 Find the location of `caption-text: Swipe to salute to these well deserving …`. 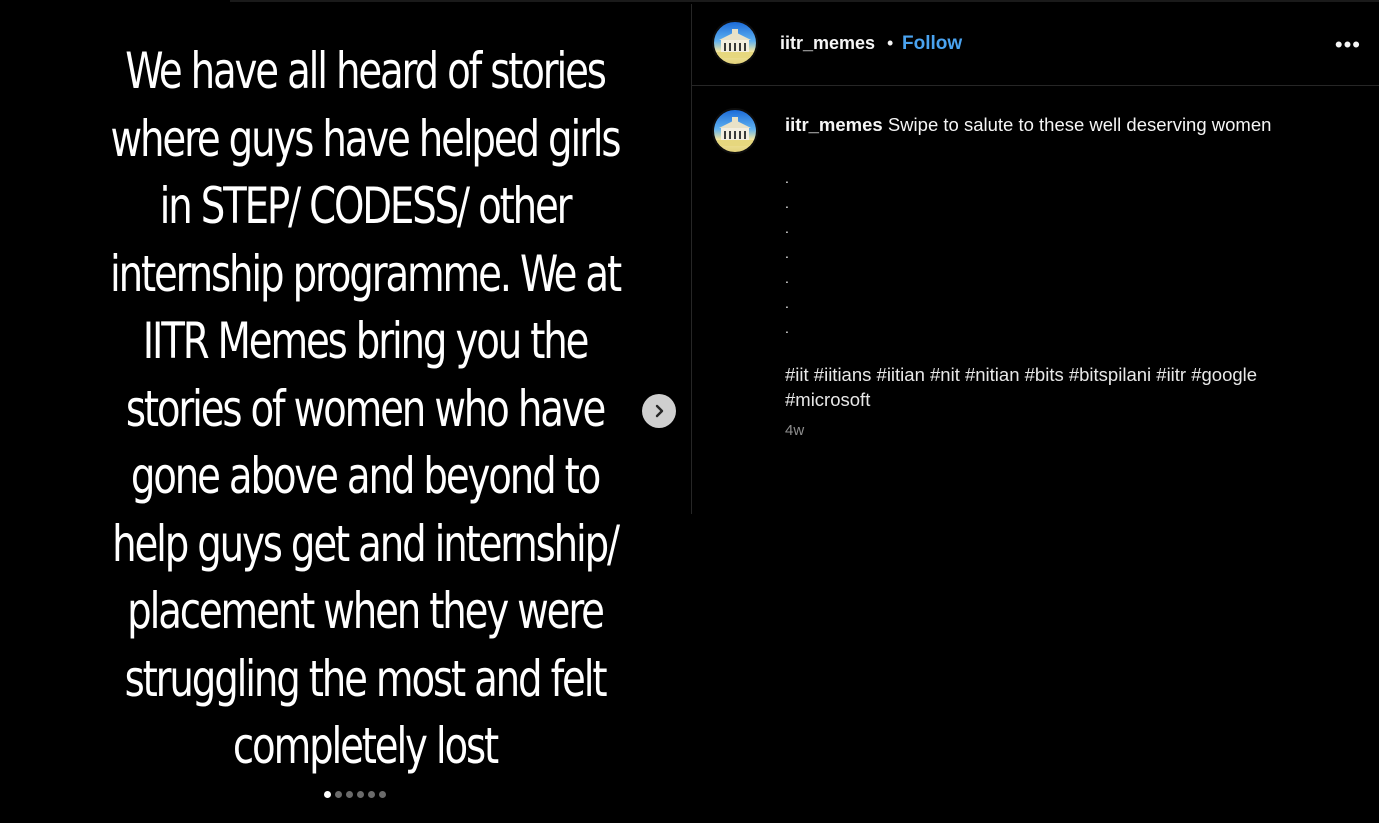

caption-text: Swipe to salute to these well deserving … is located at coordinates (1079, 124).